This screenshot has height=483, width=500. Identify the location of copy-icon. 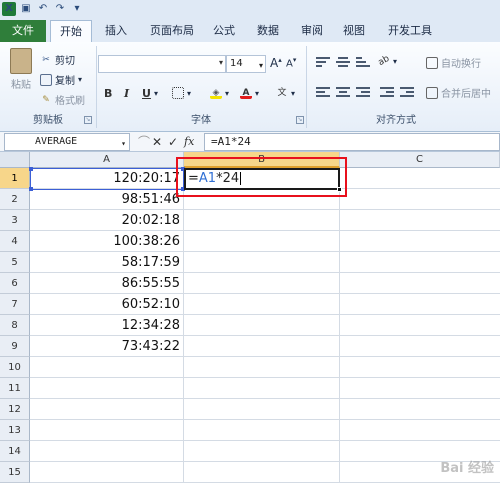
(46, 79).